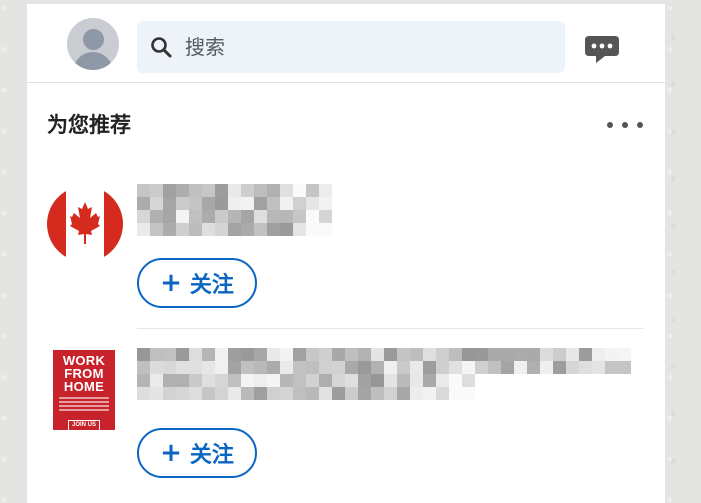  What do you see at coordinates (602, 49) in the screenshot?
I see `chat-bubble-icon` at bounding box center [602, 49].